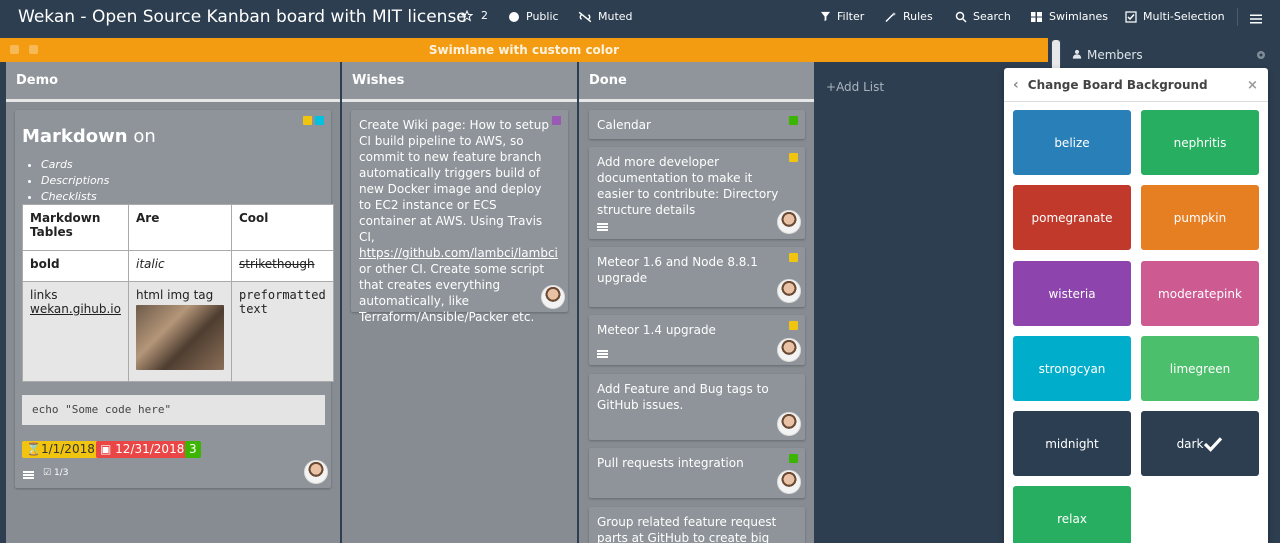  I want to click on hamburger-icon, so click(1256, 19).